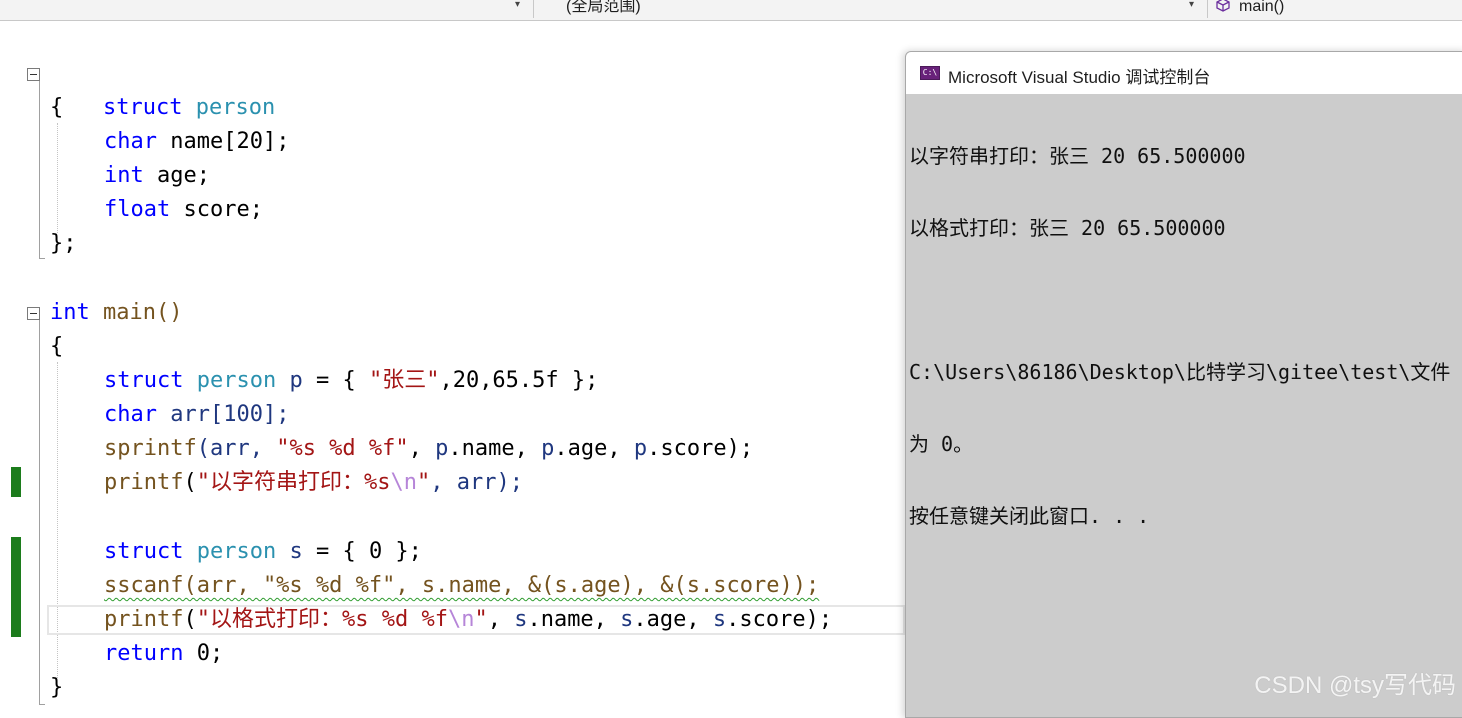  I want to click on console-line: 按任意键关闭此窗口. . ., so click(1029, 516).